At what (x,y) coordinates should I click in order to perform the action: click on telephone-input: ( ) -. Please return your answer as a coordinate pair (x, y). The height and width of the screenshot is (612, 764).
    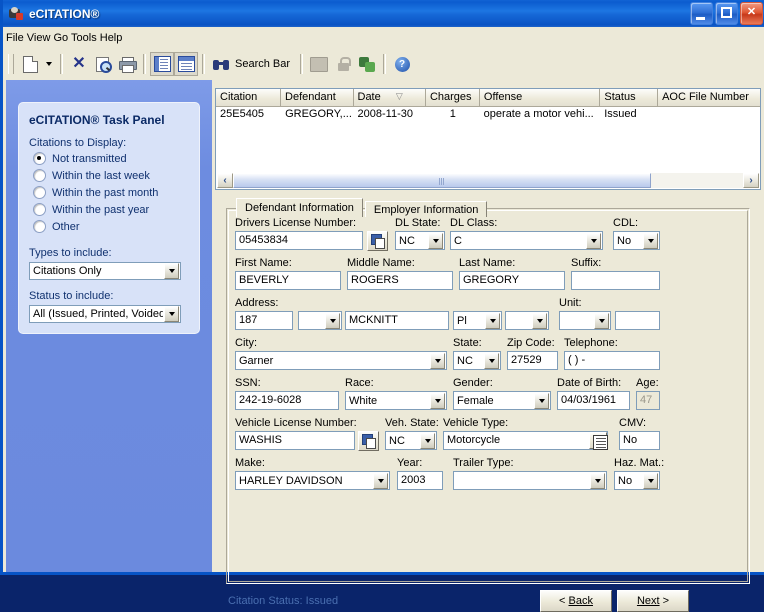
    Looking at the image, I should click on (612, 360).